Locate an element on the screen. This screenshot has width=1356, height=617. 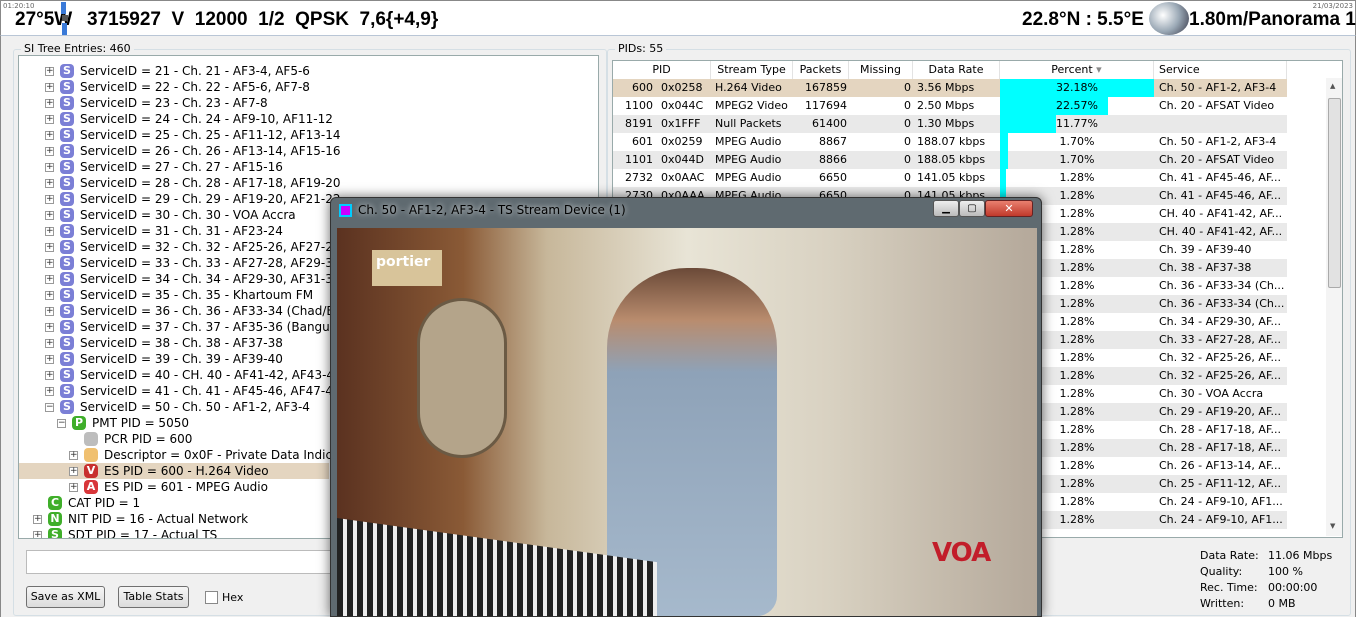
pid-table-scrollbar: ▲ ▼ is located at coordinates (1334, 307).